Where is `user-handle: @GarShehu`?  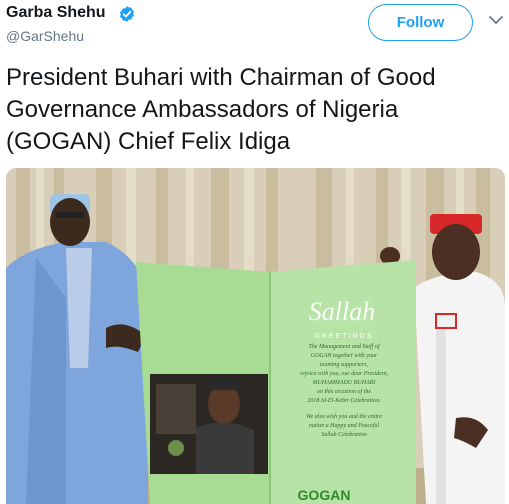 user-handle: @GarShehu is located at coordinates (45, 36).